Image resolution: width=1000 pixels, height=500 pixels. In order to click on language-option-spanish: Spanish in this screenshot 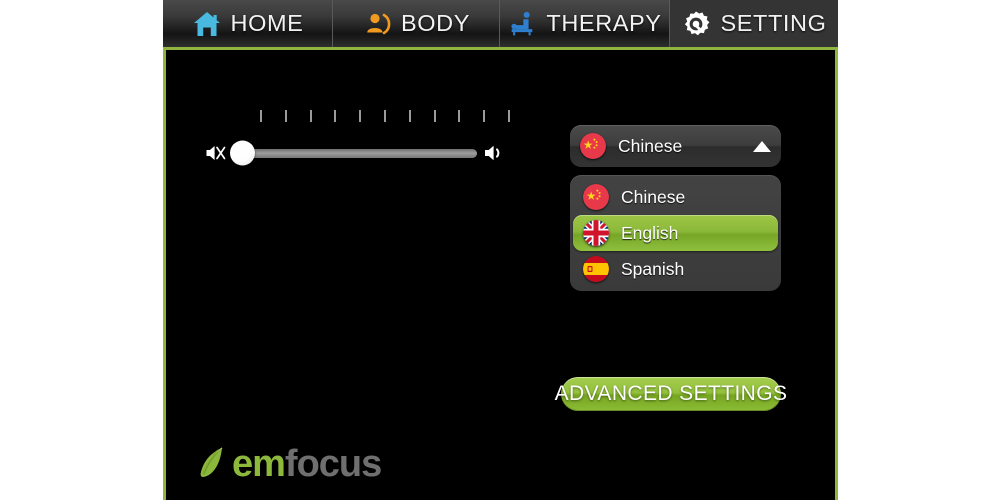, I will do `click(675, 269)`.